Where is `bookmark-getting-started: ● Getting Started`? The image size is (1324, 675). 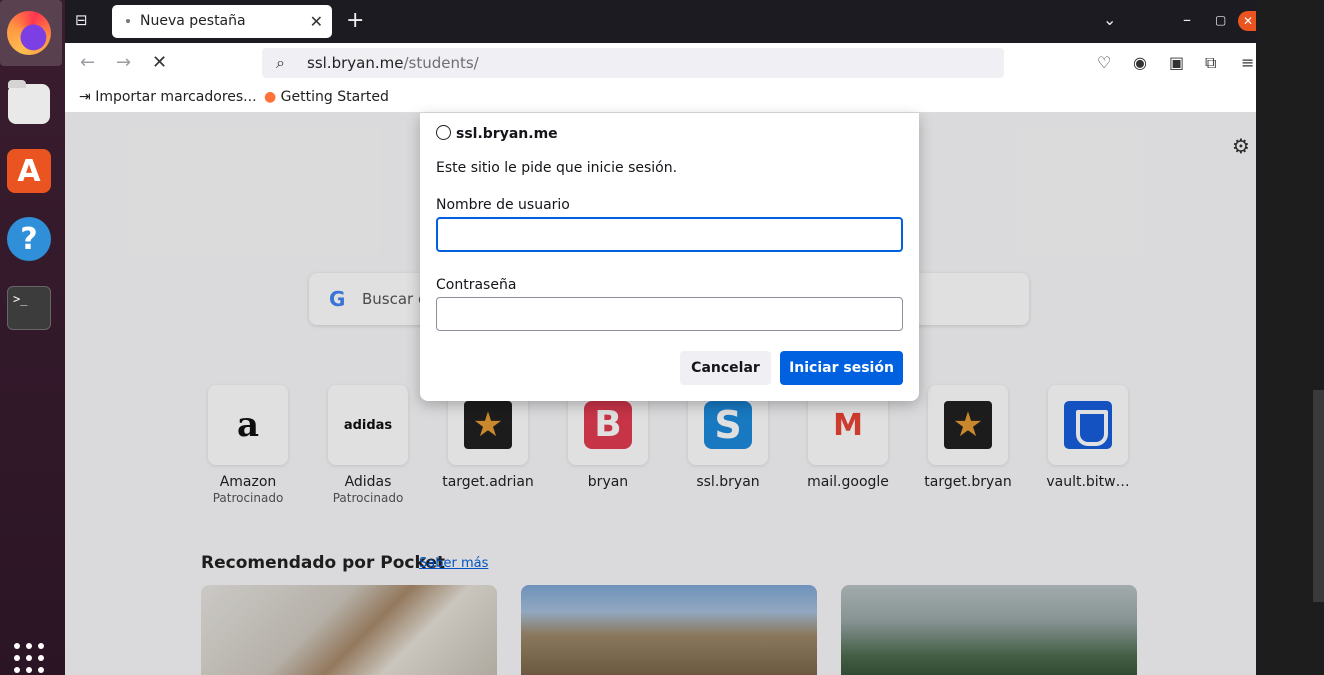
bookmark-getting-started: ● Getting Started is located at coordinates (326, 97).